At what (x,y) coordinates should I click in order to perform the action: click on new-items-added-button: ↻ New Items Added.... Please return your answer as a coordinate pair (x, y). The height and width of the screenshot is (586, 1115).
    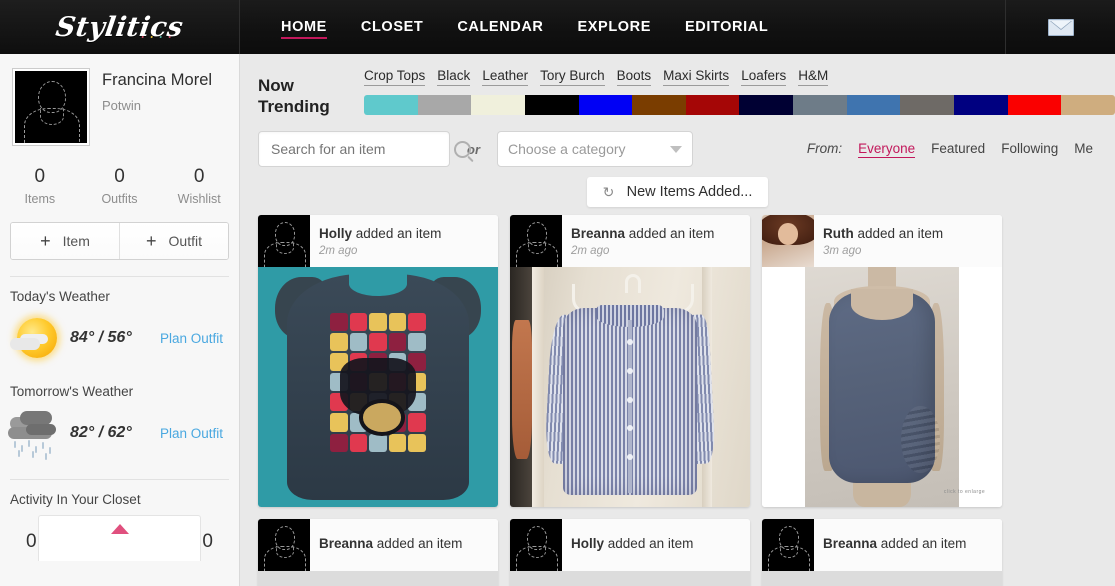
    Looking at the image, I should click on (677, 192).